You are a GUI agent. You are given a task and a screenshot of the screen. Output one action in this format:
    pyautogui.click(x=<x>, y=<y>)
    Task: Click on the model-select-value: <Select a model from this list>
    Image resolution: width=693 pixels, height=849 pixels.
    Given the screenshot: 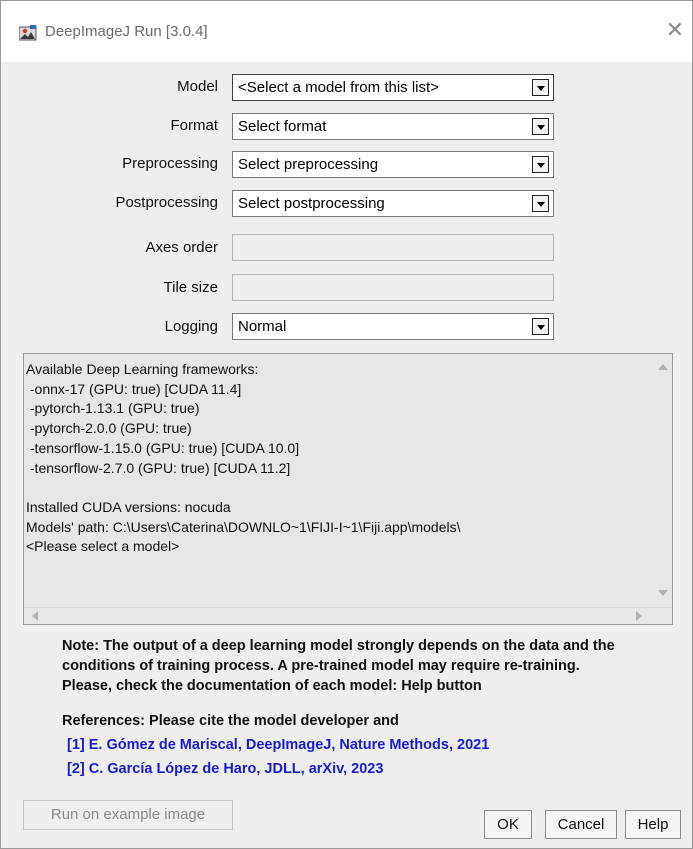 What is the action you would take?
    pyautogui.click(x=338, y=87)
    